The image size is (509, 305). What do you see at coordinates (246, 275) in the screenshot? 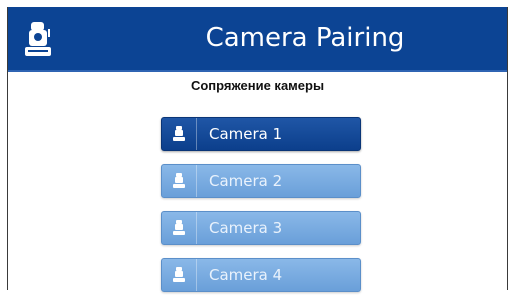
I see `camera-label: Camera 4` at bounding box center [246, 275].